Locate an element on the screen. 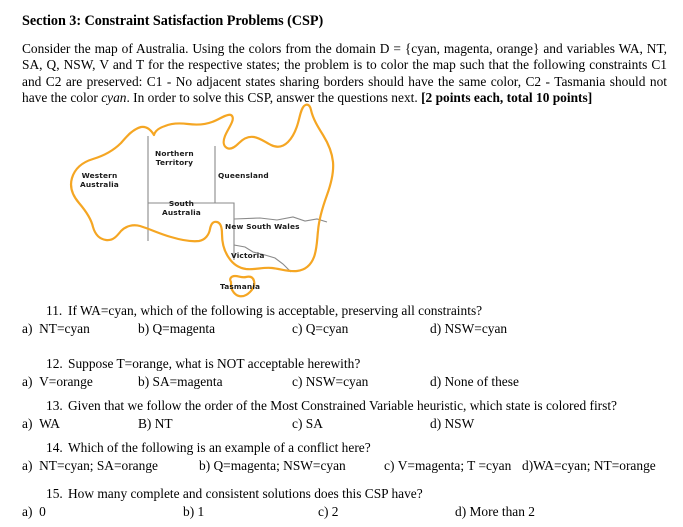 The width and height of the screenshot is (683, 527). question-12-option-a-label: a) is located at coordinates (27, 381).